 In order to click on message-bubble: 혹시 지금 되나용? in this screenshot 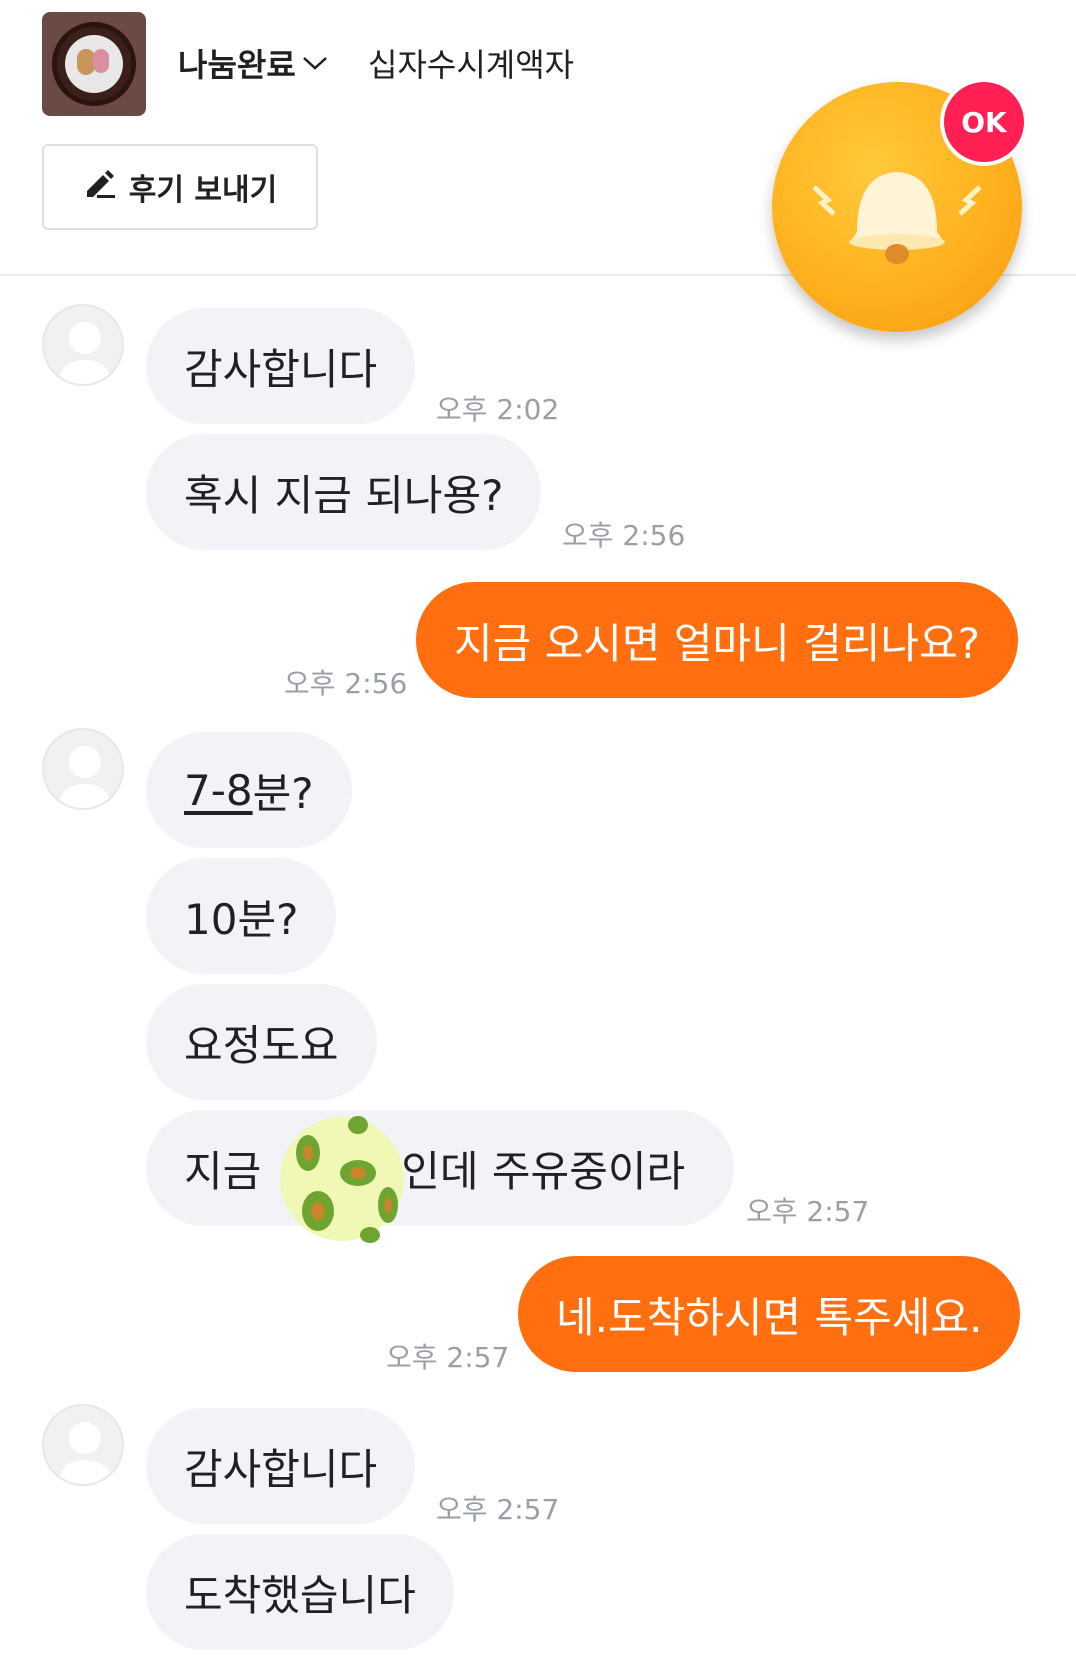, I will do `click(344, 492)`.